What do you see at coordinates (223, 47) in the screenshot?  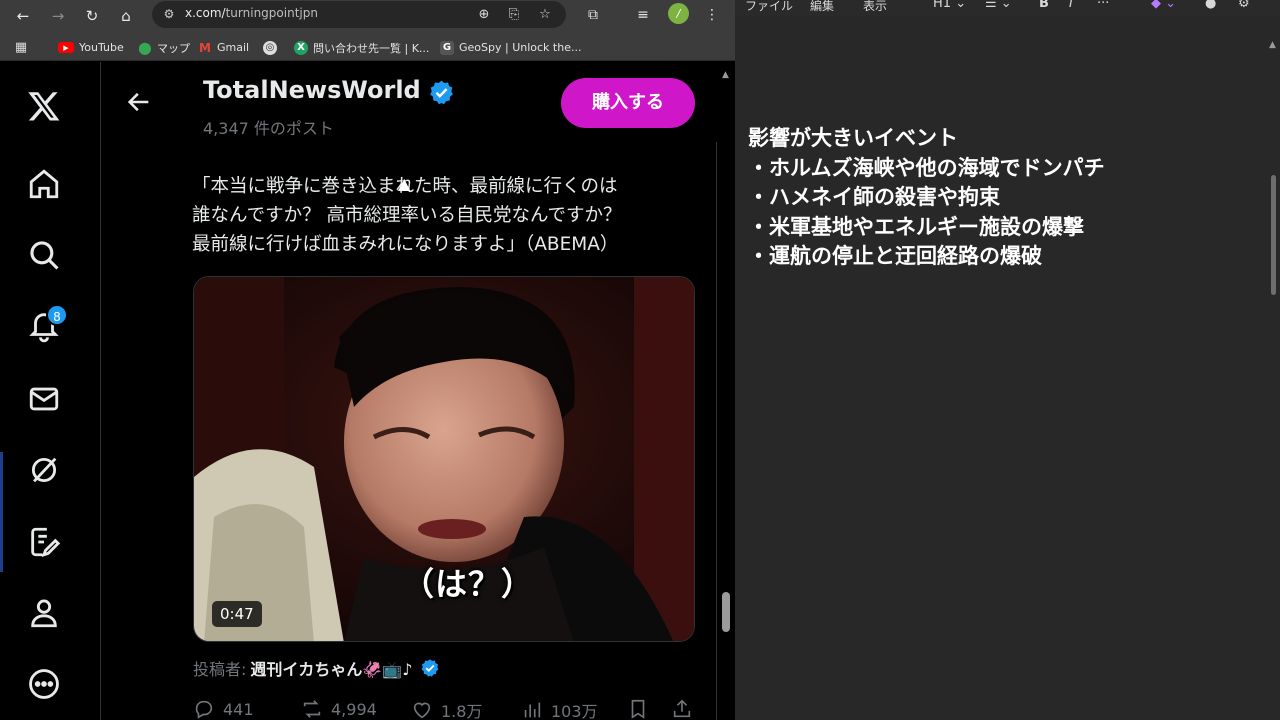 I see `bookmark-gmail: M Gmail` at bounding box center [223, 47].